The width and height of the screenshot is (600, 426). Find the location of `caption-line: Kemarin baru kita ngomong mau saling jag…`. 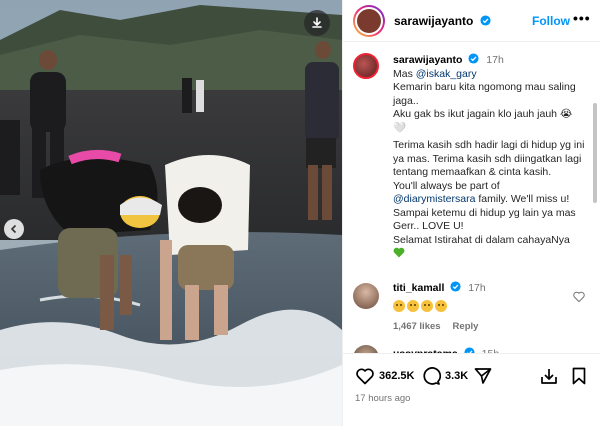

caption-line: Kemarin baru kita ngomong mau saling jag… is located at coordinates (484, 94).